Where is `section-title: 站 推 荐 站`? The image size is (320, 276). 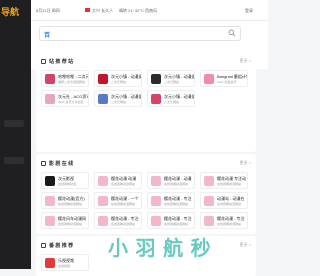 section-title: 站 推 荐 站 is located at coordinates (61, 62).